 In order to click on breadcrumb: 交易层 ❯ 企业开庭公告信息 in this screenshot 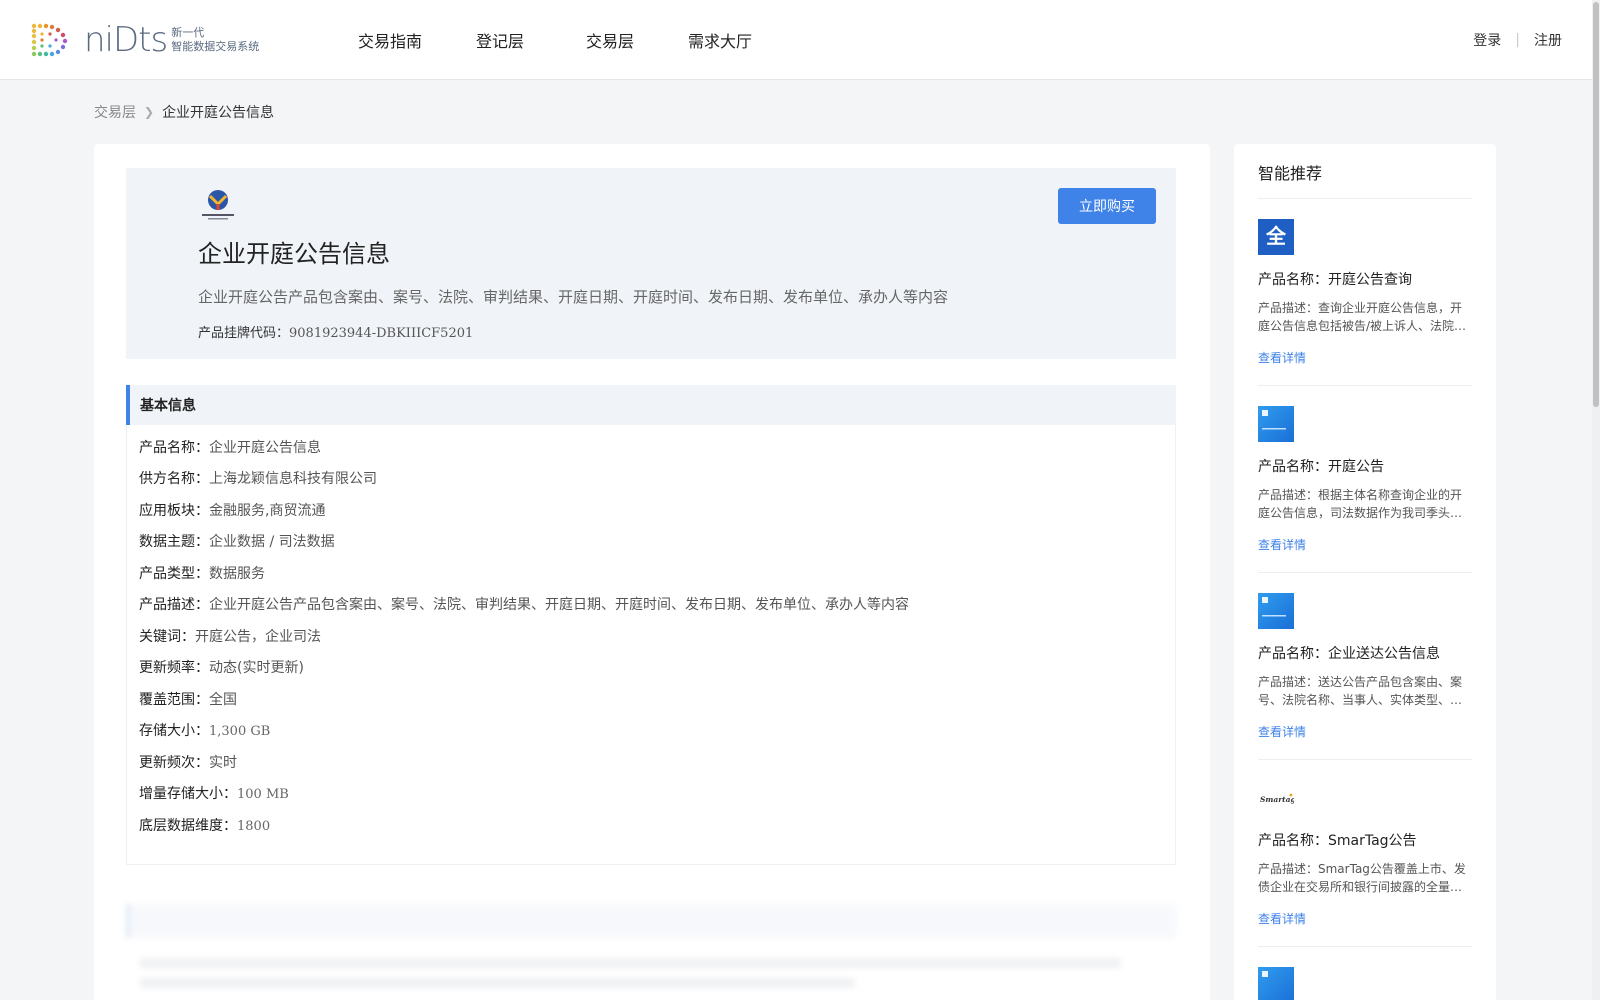, I will do `click(184, 112)`.